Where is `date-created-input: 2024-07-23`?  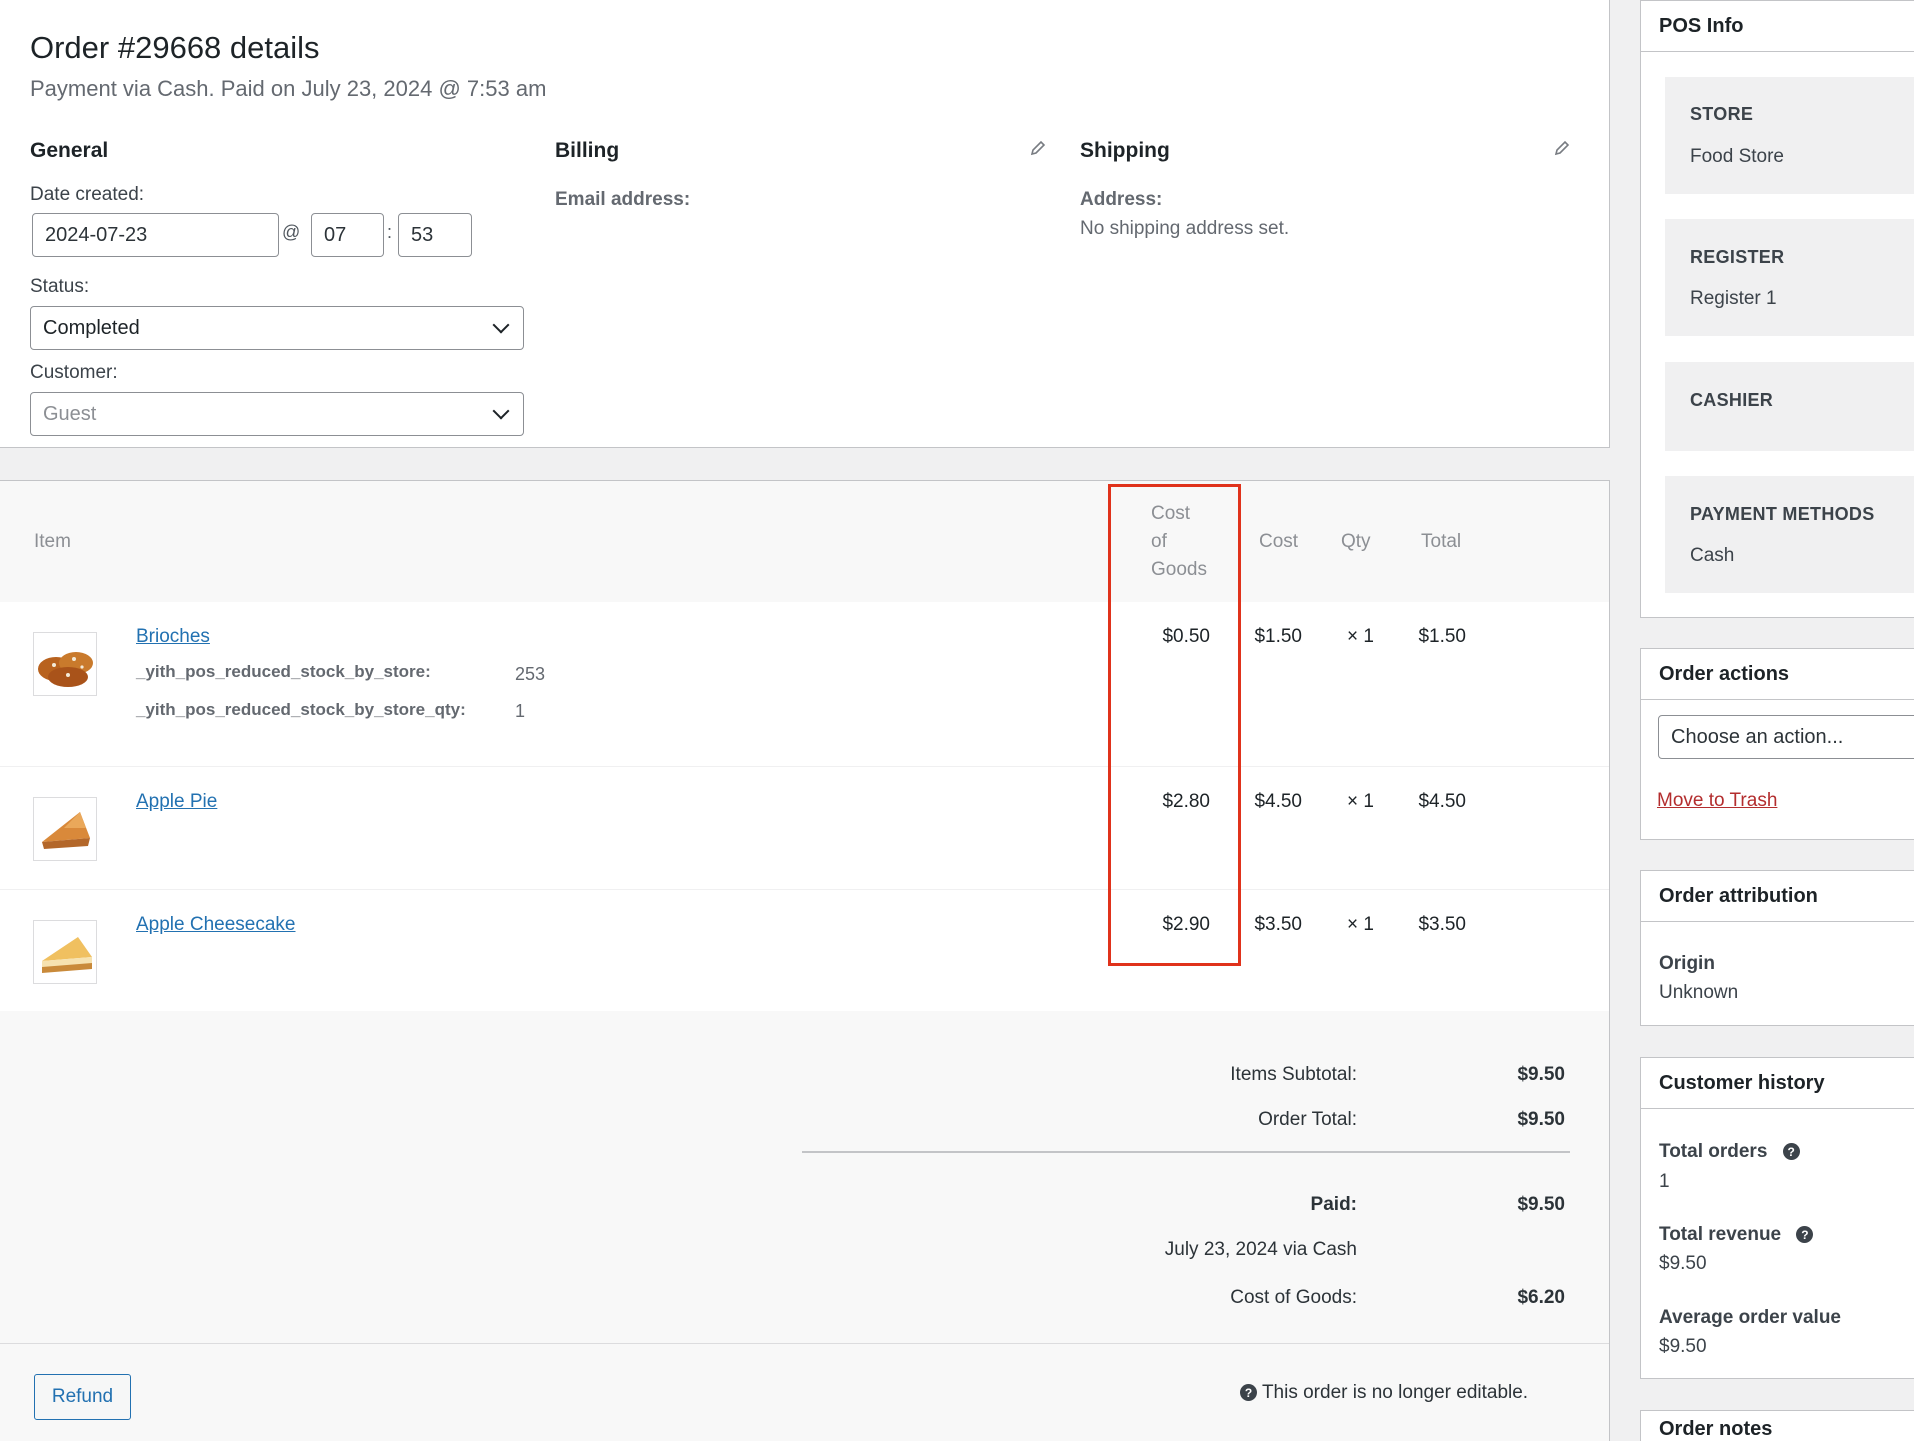 date-created-input: 2024-07-23 is located at coordinates (155, 235).